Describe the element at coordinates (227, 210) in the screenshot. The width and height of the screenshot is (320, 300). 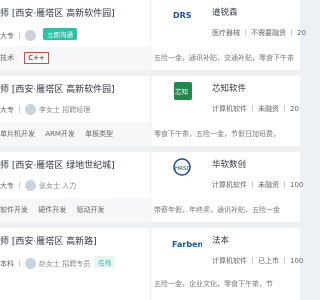
I see `company-benefits: 带薪年假，年终奖，通讯补贴，五险一金` at that location.